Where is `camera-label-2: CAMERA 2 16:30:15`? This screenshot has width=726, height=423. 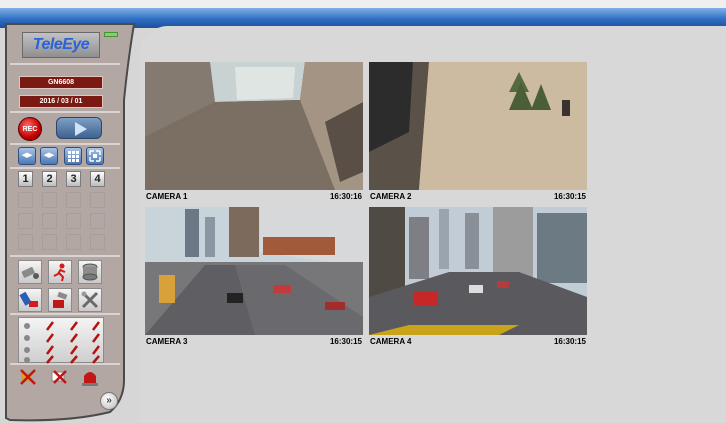
camera-label-2: CAMERA 2 16:30:15 is located at coordinates (478, 196).